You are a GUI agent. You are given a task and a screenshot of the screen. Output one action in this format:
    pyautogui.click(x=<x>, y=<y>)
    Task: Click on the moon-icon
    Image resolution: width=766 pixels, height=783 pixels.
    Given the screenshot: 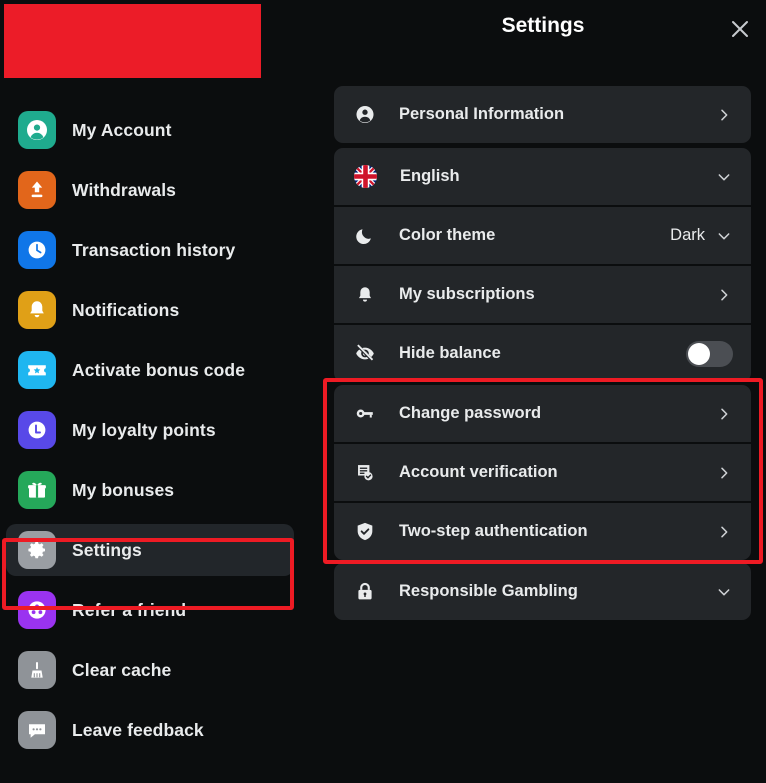 What is the action you would take?
    pyautogui.click(x=365, y=236)
    